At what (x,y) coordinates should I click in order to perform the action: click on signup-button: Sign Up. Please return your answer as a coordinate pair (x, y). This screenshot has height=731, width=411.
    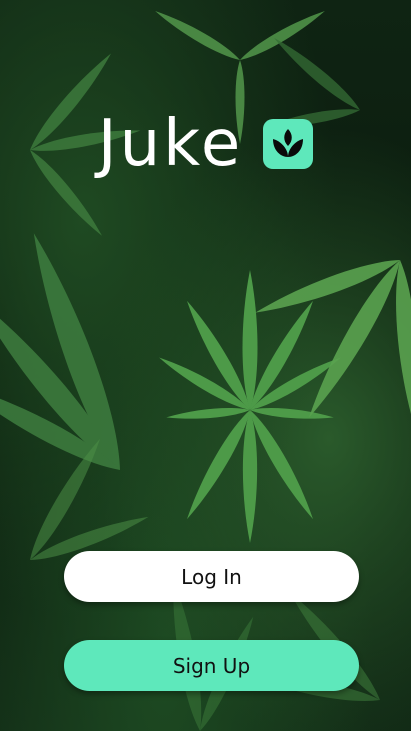
    Looking at the image, I should click on (211, 665).